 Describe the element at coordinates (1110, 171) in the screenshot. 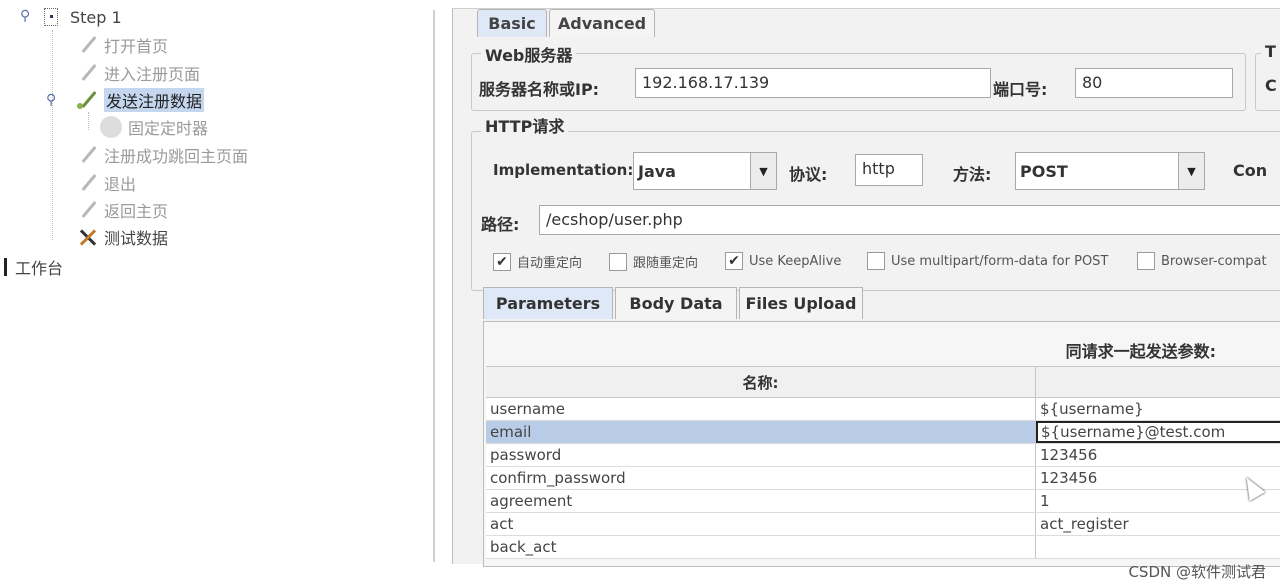

I see `method-select: POST ▼` at that location.